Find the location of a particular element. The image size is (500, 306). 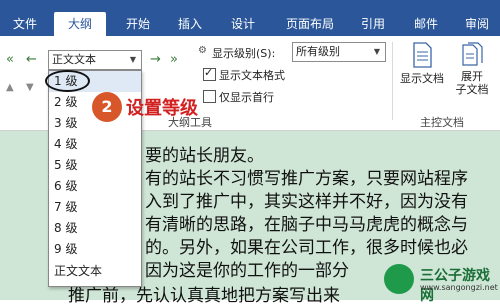

show-text-format-checkbox is located at coordinates (209, 73).